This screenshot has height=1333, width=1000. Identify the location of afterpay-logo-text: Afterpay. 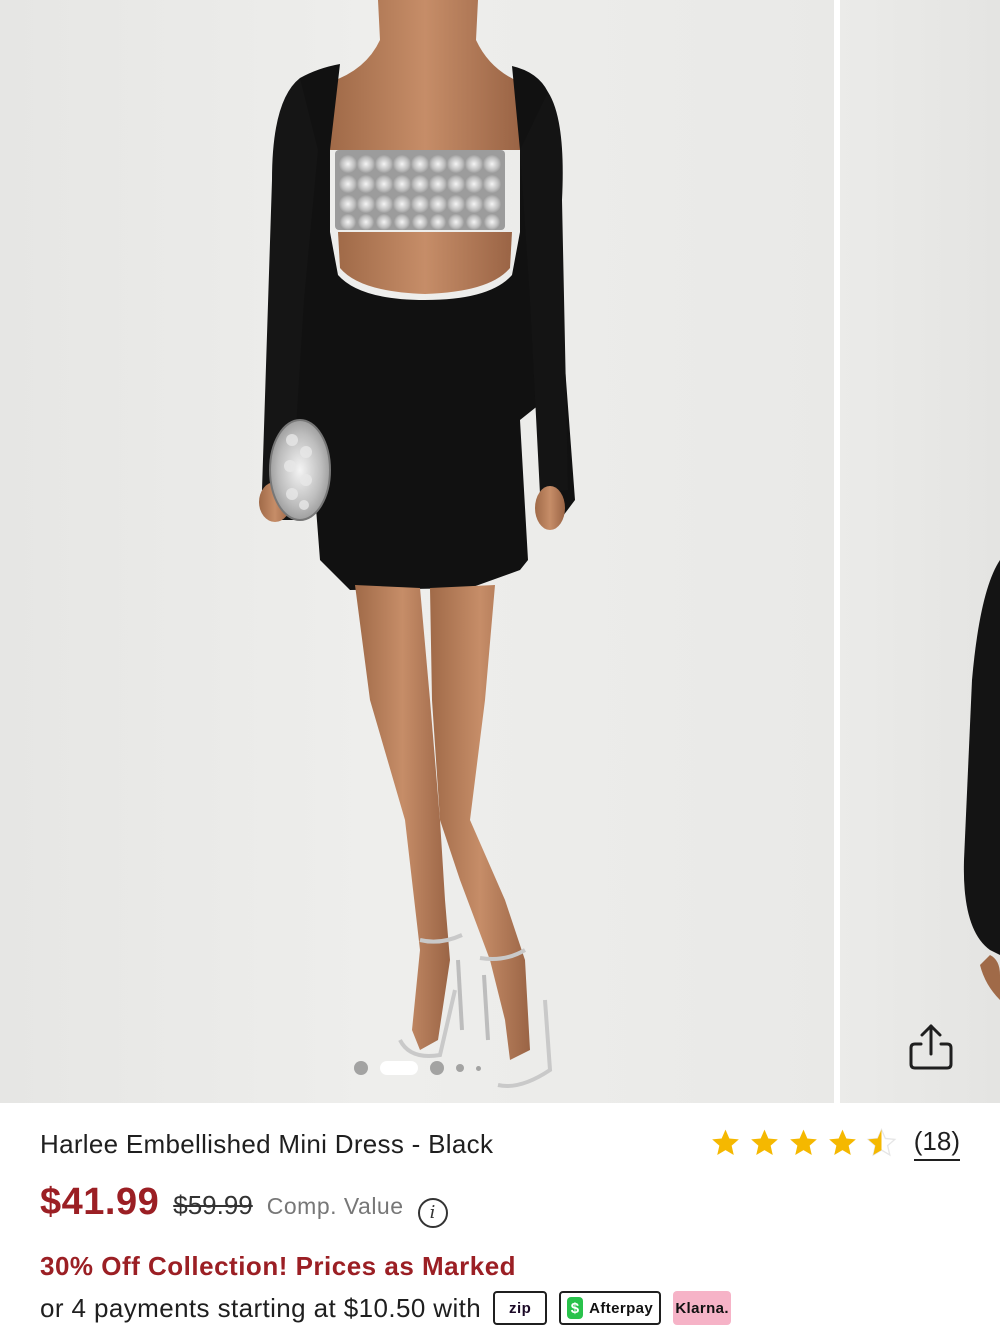
(621, 1308).